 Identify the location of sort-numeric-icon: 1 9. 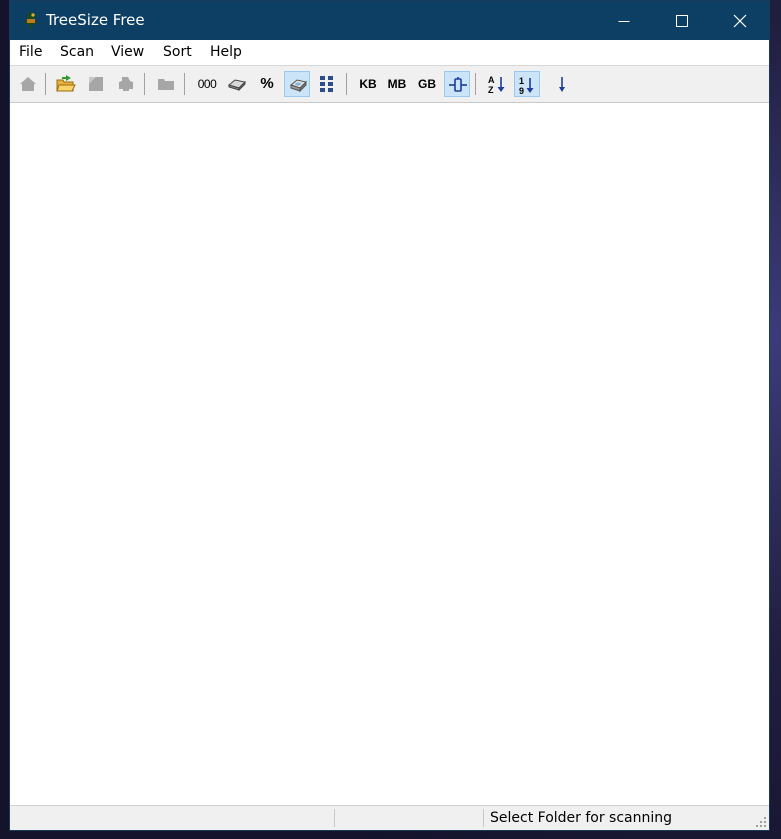
(526, 85).